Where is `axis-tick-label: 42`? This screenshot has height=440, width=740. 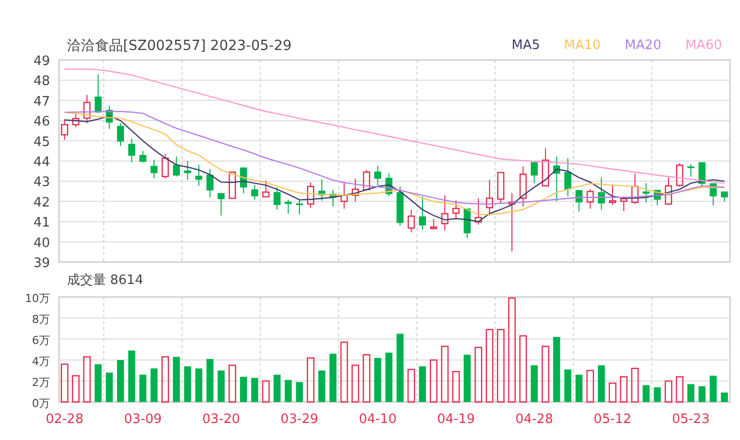 axis-tick-label: 42 is located at coordinates (41, 202).